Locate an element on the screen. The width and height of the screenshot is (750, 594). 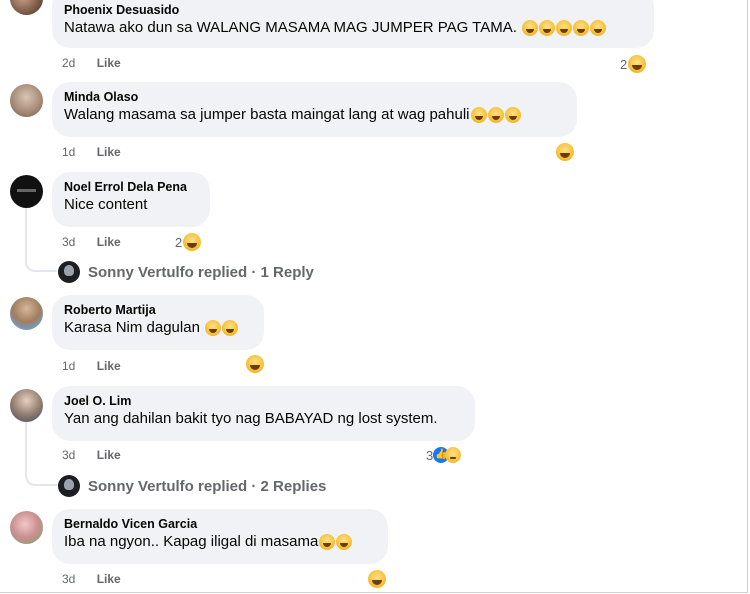
view-replies-link: Sonny Vertulfo replied · 2 Replies is located at coordinates (192, 486).